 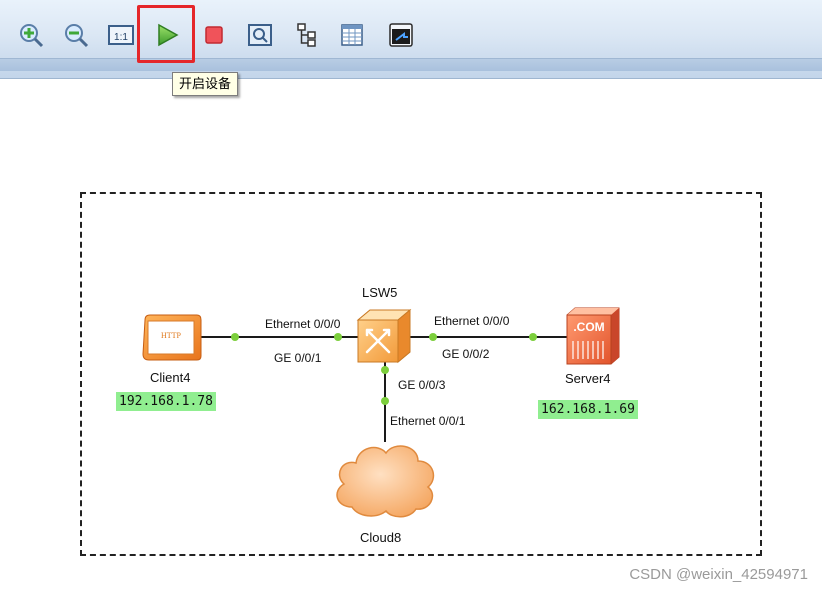 I want to click on port-label-client-eth: Ethernet 0/0/0, so click(x=303, y=324).